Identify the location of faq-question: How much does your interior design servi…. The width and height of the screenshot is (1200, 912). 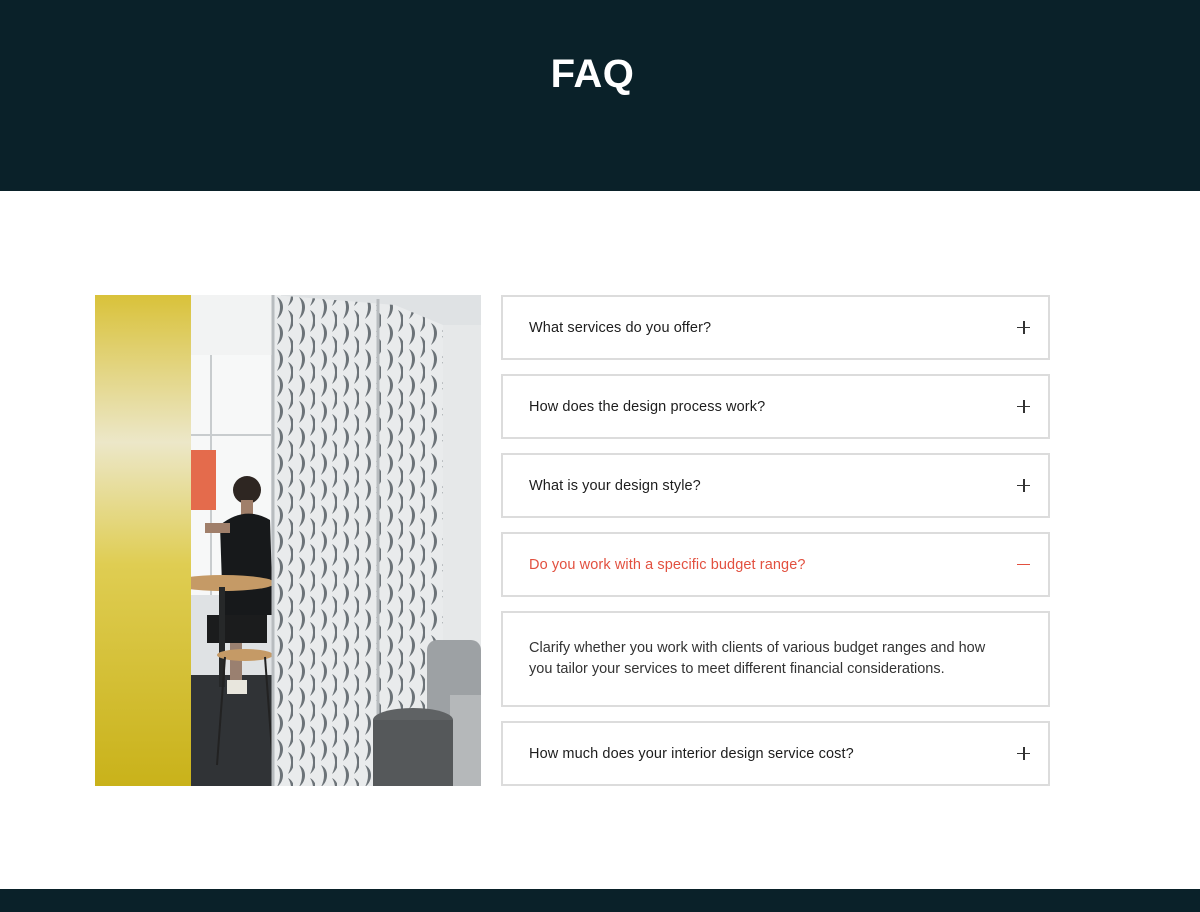
(691, 754).